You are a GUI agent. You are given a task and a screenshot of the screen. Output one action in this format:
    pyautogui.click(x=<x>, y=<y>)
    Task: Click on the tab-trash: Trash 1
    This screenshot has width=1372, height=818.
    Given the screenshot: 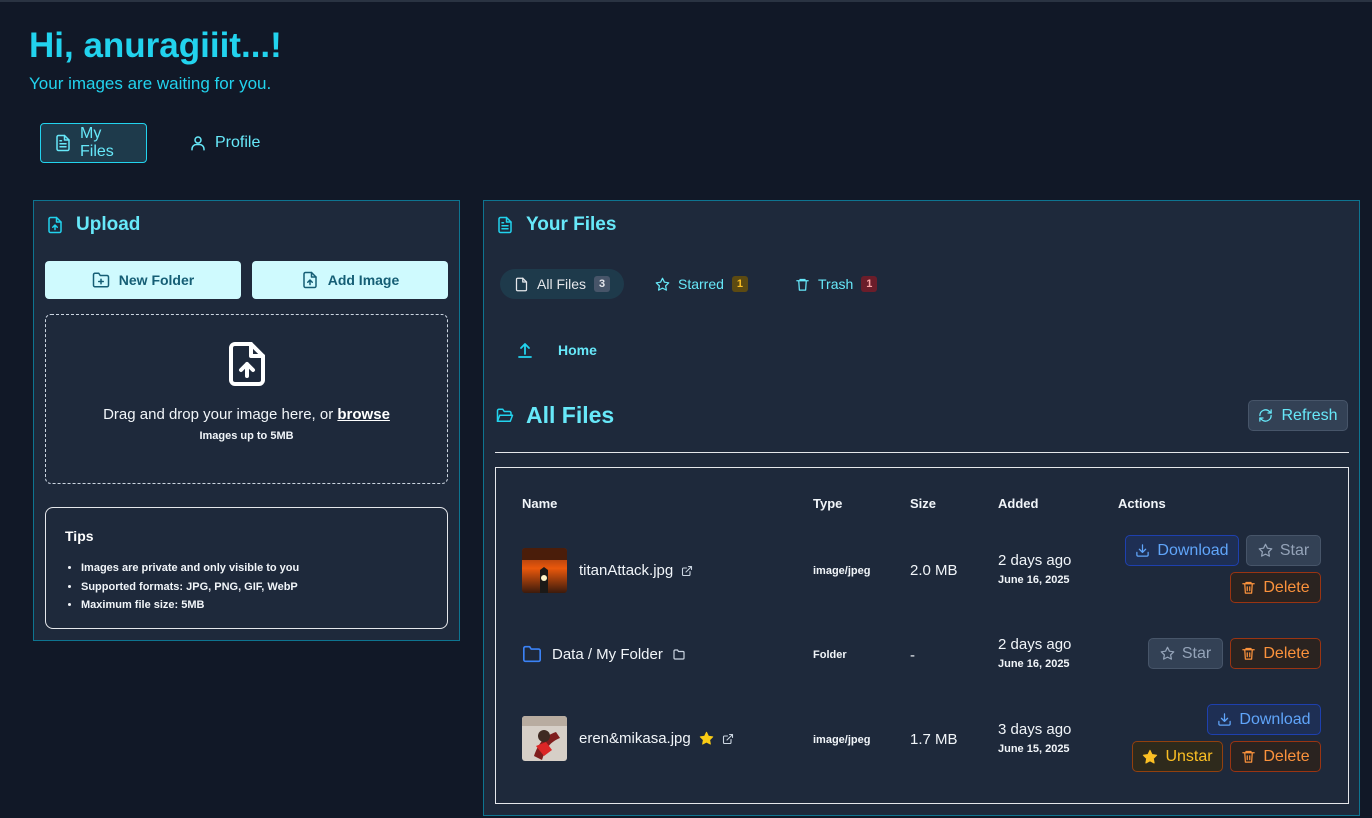 What is the action you would take?
    pyautogui.click(x=836, y=284)
    